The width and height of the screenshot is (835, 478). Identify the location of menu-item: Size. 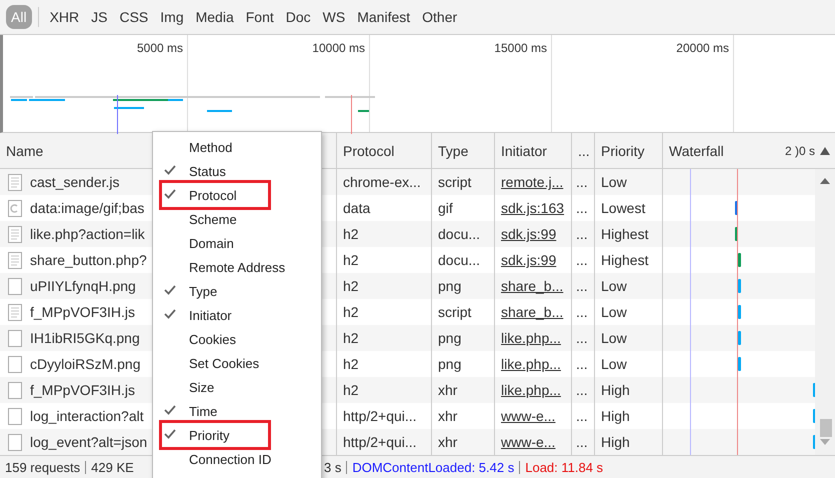
(237, 387).